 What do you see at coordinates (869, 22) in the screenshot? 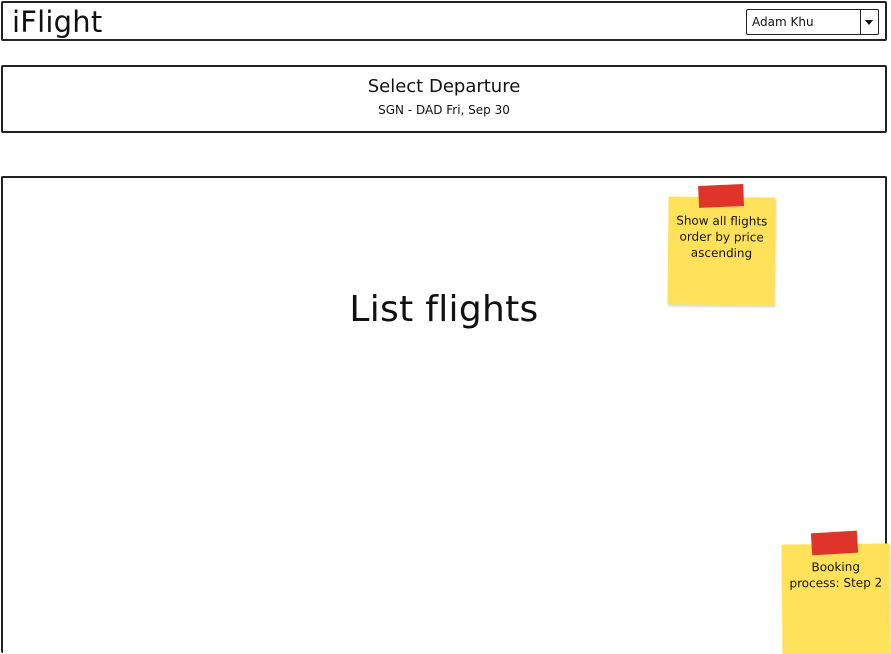
I see `chevron-down-icon` at bounding box center [869, 22].